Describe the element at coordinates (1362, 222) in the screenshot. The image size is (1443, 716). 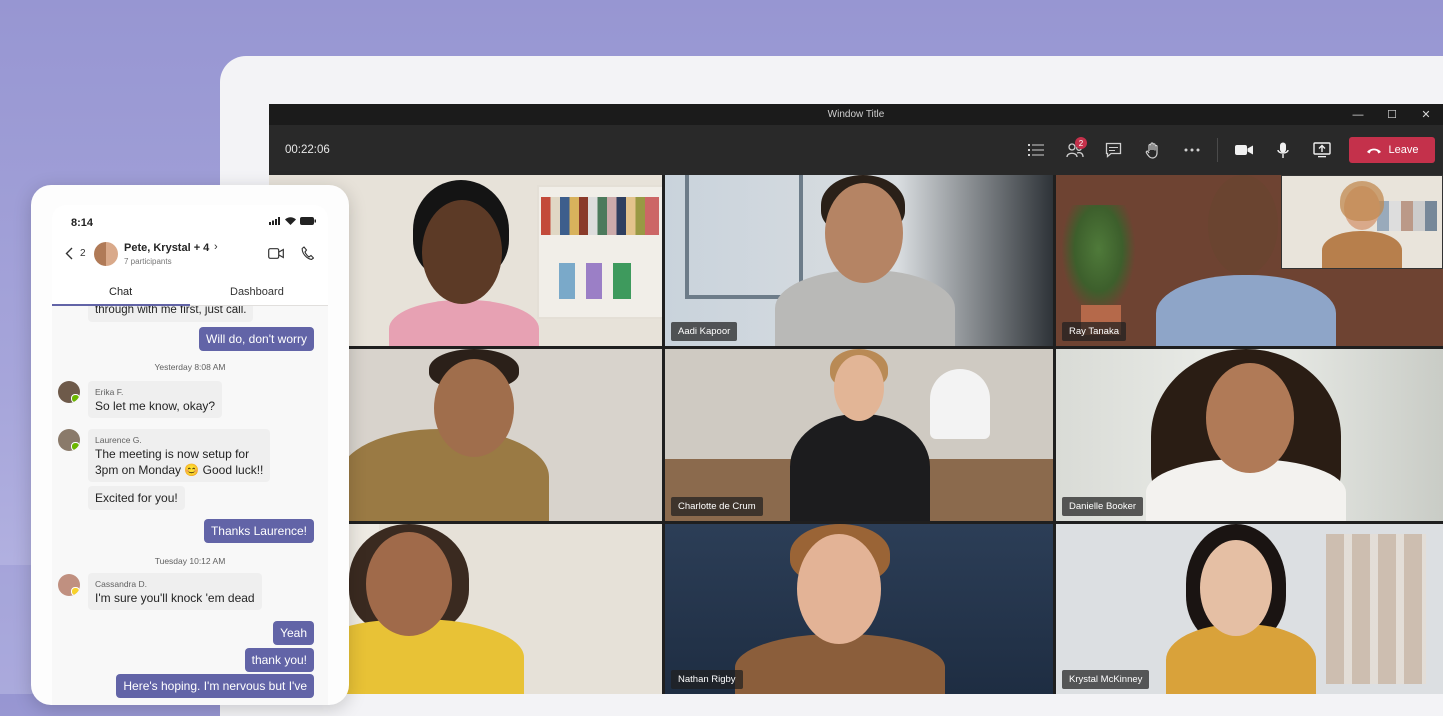
I see `self-view` at that location.